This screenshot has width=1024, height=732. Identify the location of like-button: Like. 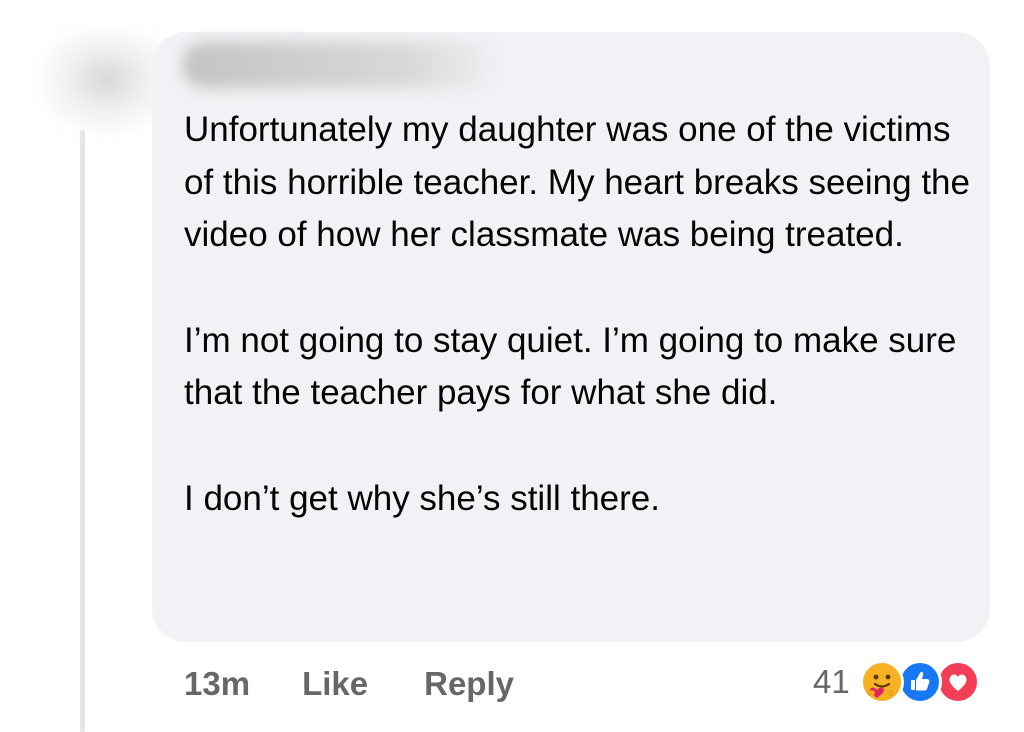
(335, 684).